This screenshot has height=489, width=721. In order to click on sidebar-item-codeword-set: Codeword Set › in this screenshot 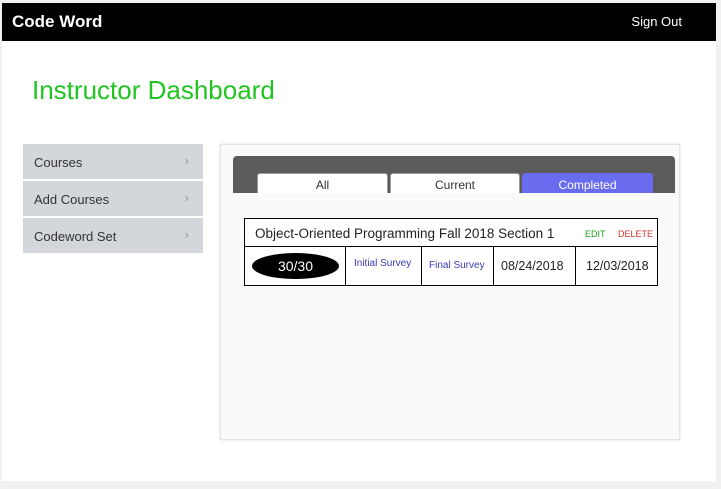, I will do `click(113, 235)`.